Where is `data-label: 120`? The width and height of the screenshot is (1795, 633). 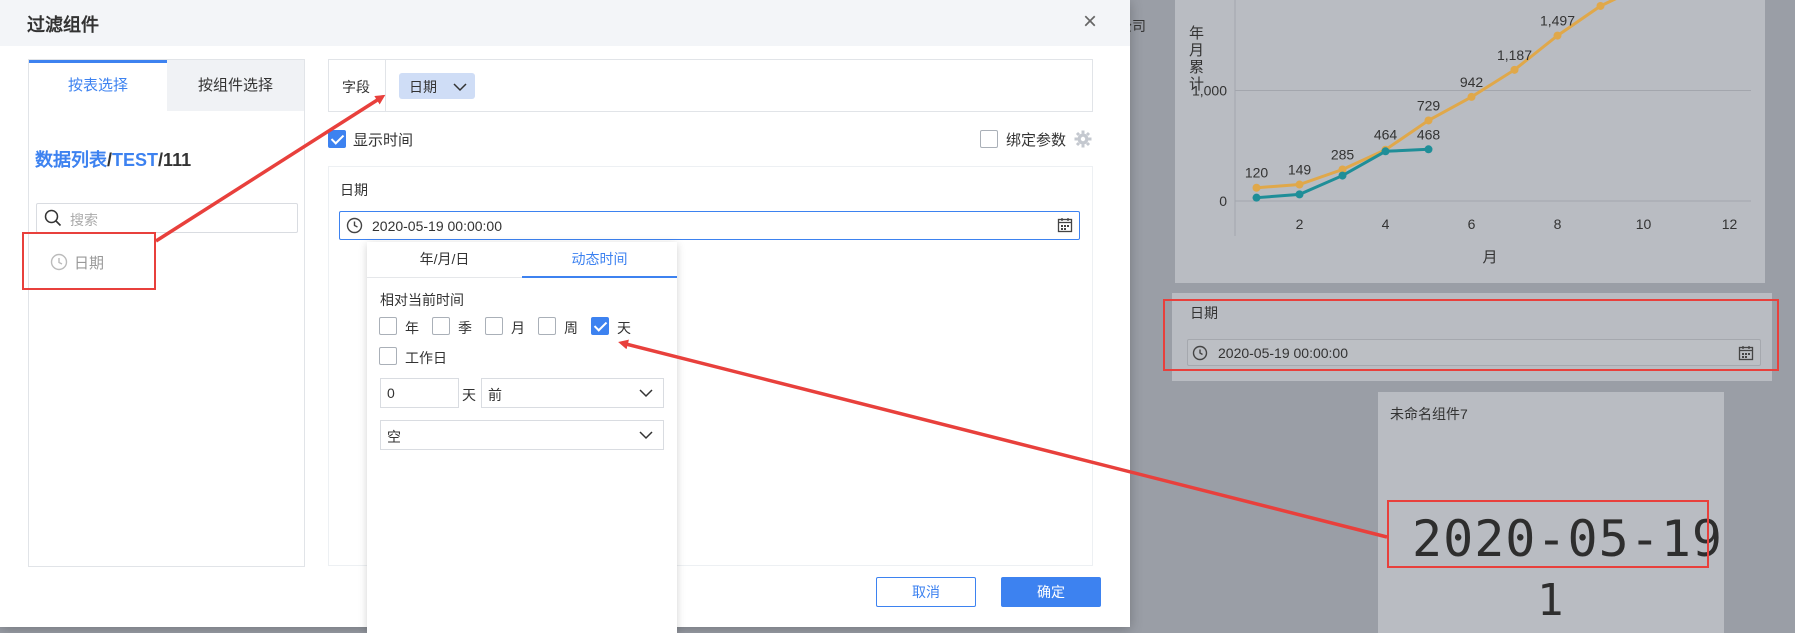 data-label: 120 is located at coordinates (1257, 173).